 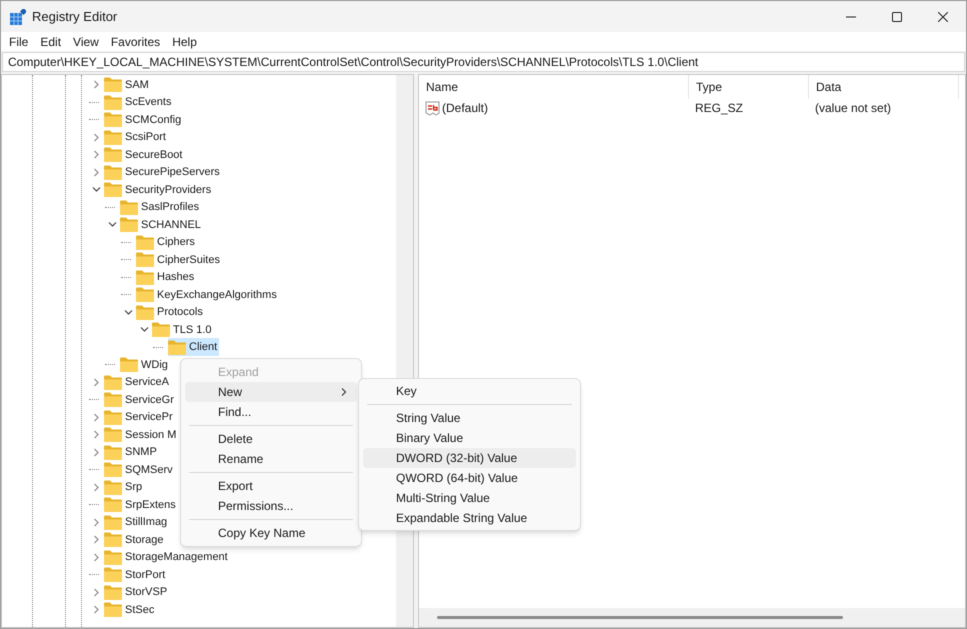 What do you see at coordinates (183, 329) in the screenshot?
I see `tree-item: TLS 1.0` at bounding box center [183, 329].